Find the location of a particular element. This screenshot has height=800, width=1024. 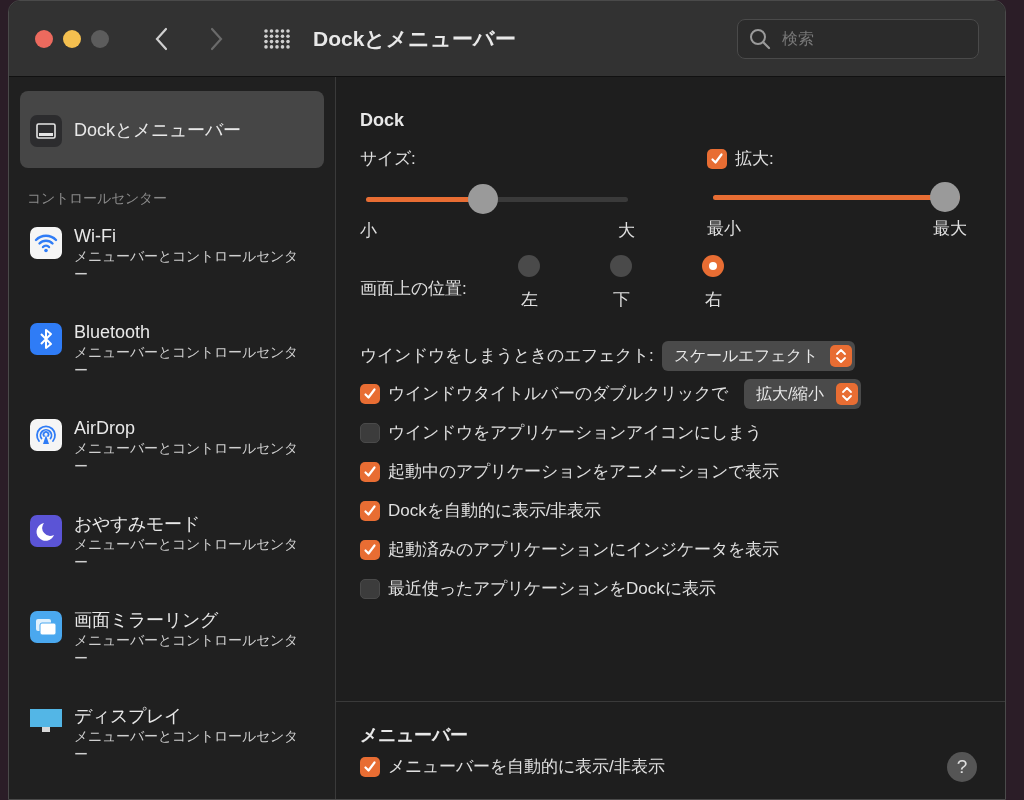

option-label: ウインドウタイトルバーのダブルクリックで is located at coordinates (558, 394).